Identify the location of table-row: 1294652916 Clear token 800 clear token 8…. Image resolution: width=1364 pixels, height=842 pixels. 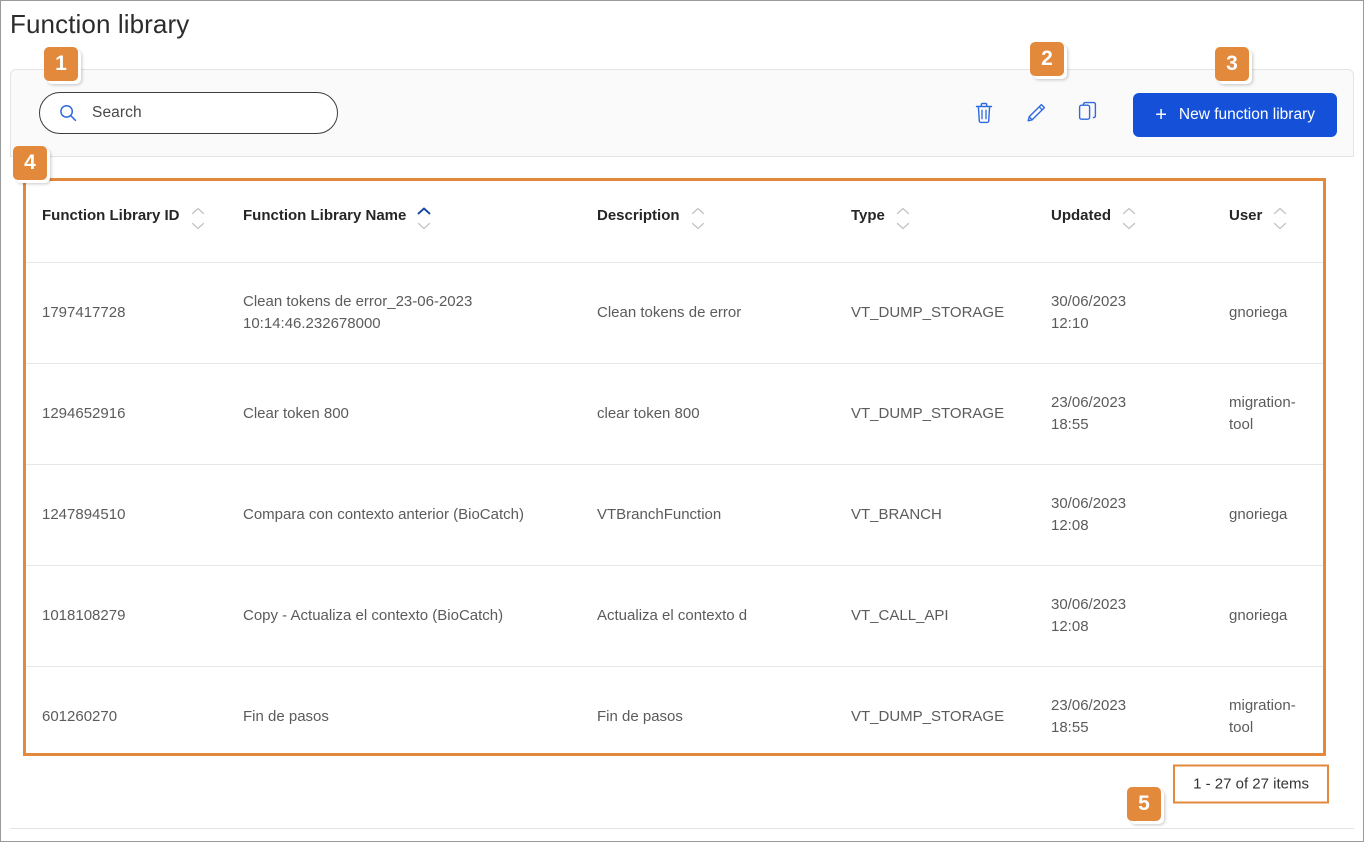
(674, 414).